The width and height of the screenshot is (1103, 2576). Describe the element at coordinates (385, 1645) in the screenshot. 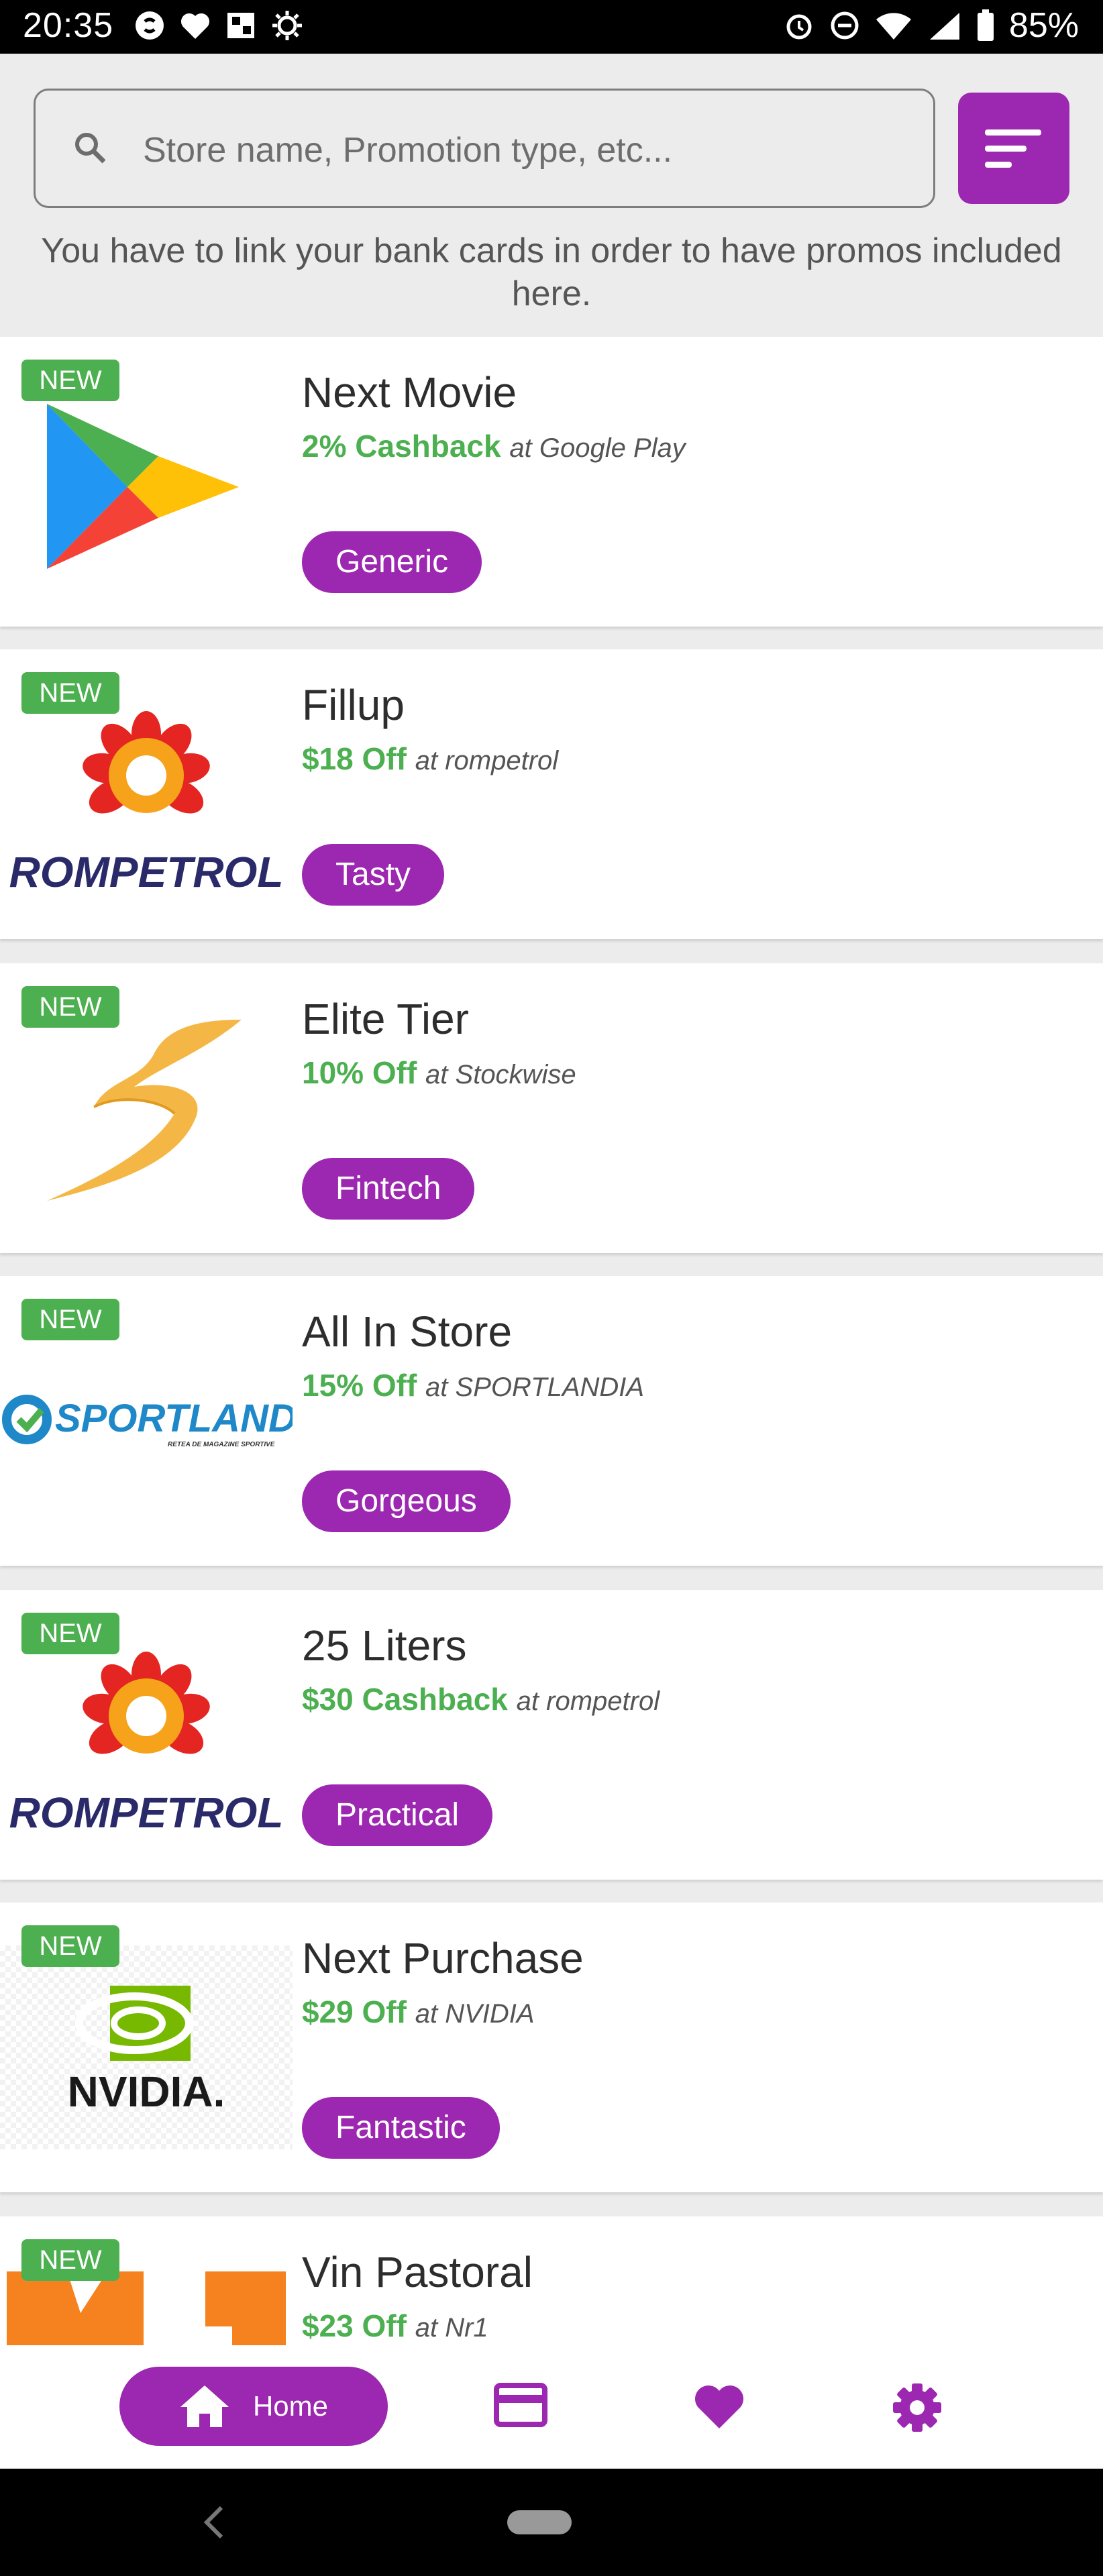

I see `promo-title: 25 Liters` at that location.